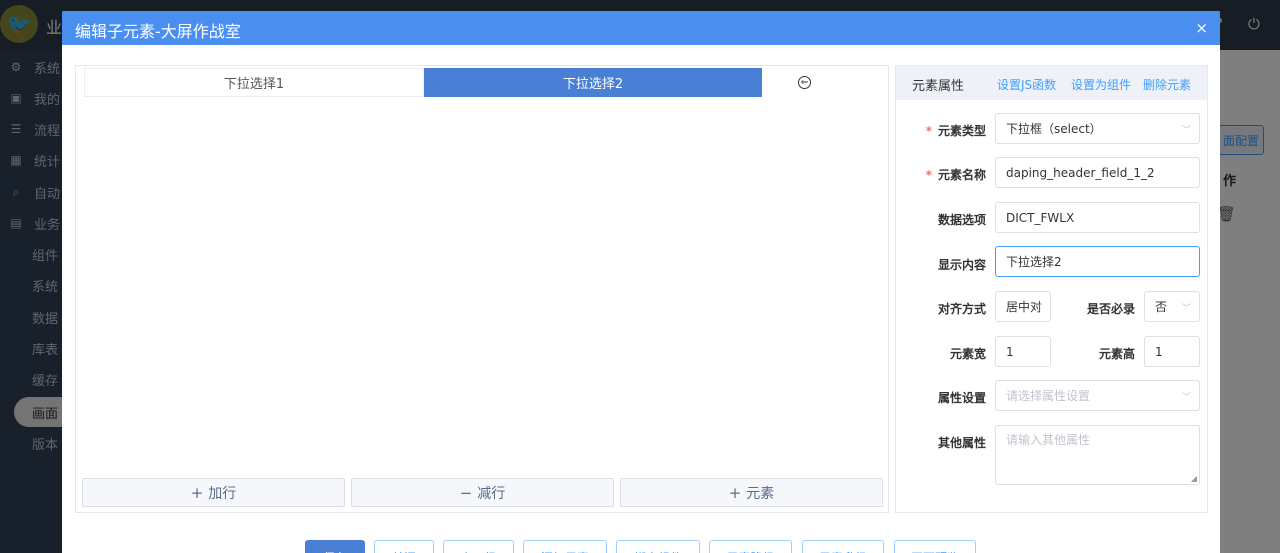 Image resolution: width=1280 pixels, height=553 pixels. What do you see at coordinates (466, 492) in the screenshot?
I see `minus-icon: −` at bounding box center [466, 492].